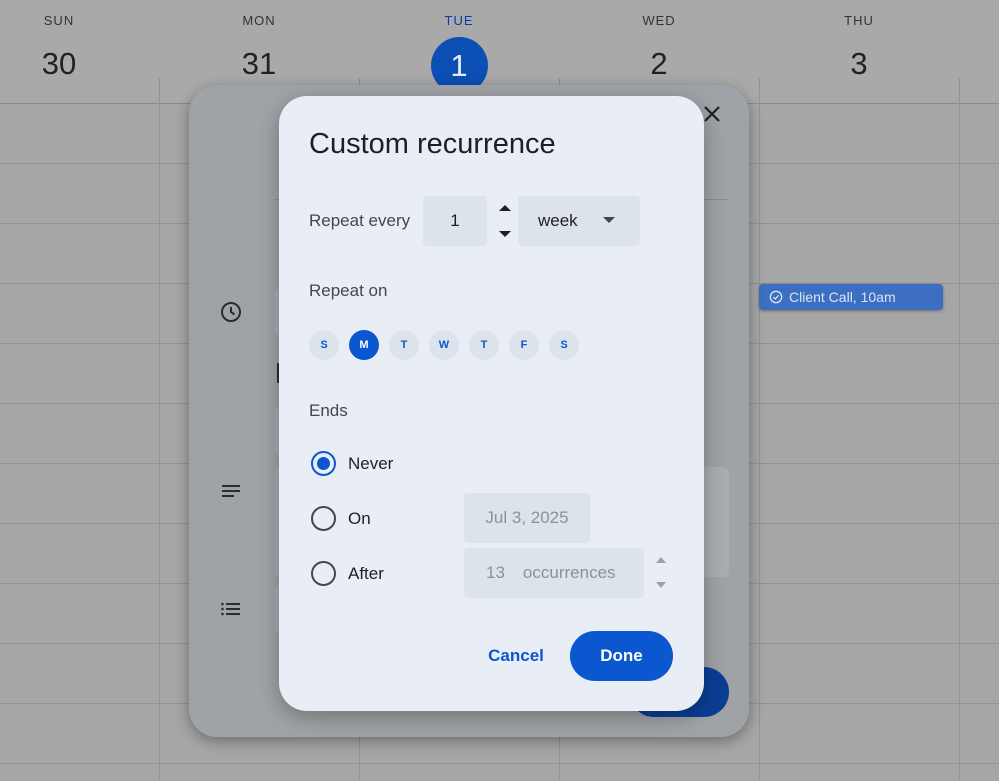 The width and height of the screenshot is (999, 781). What do you see at coordinates (404, 345) in the screenshot?
I see `weekday-tuesday: T` at bounding box center [404, 345].